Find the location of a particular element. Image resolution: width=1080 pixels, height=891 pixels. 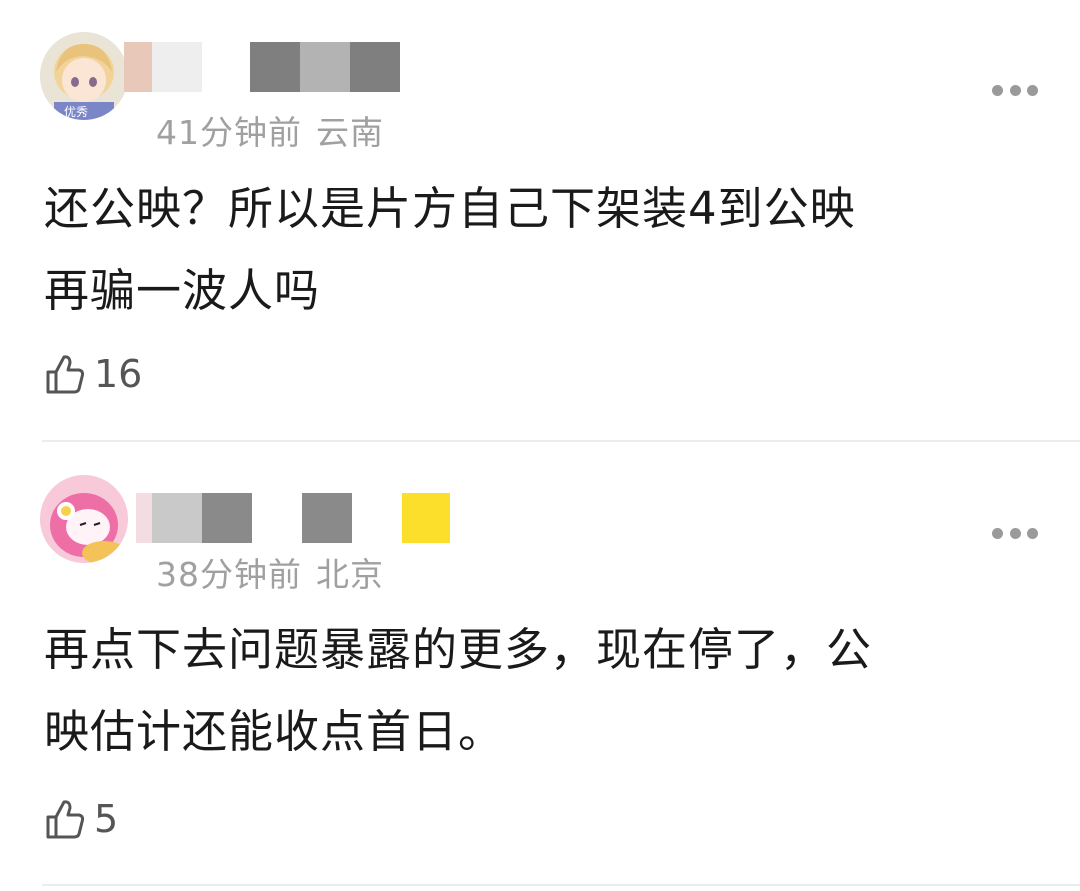

comment-text-line: 映估计还能收点首日。 is located at coordinates (274, 731).